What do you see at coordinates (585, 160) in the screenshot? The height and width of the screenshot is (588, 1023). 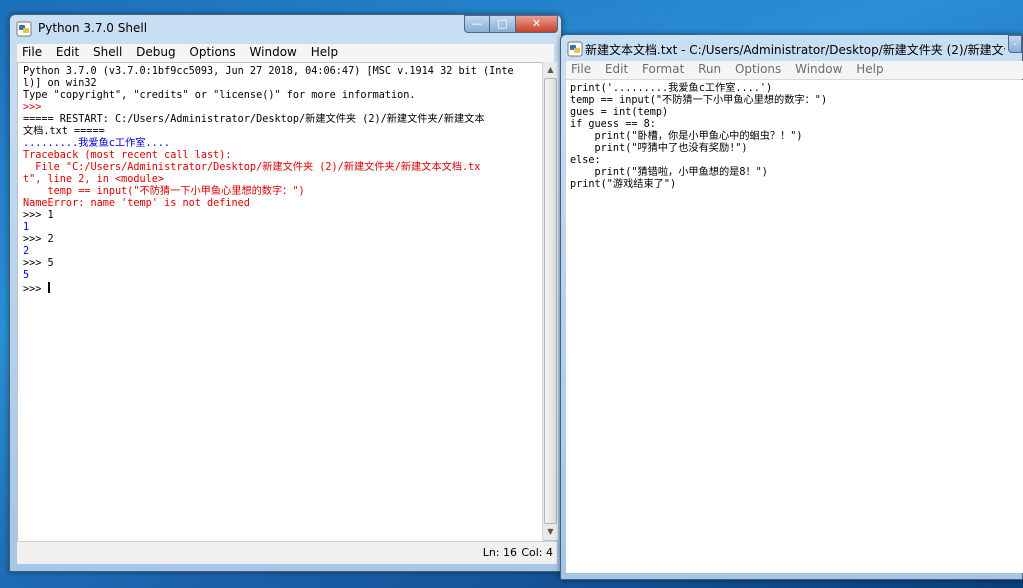 I see `editor-line: else:` at bounding box center [585, 160].